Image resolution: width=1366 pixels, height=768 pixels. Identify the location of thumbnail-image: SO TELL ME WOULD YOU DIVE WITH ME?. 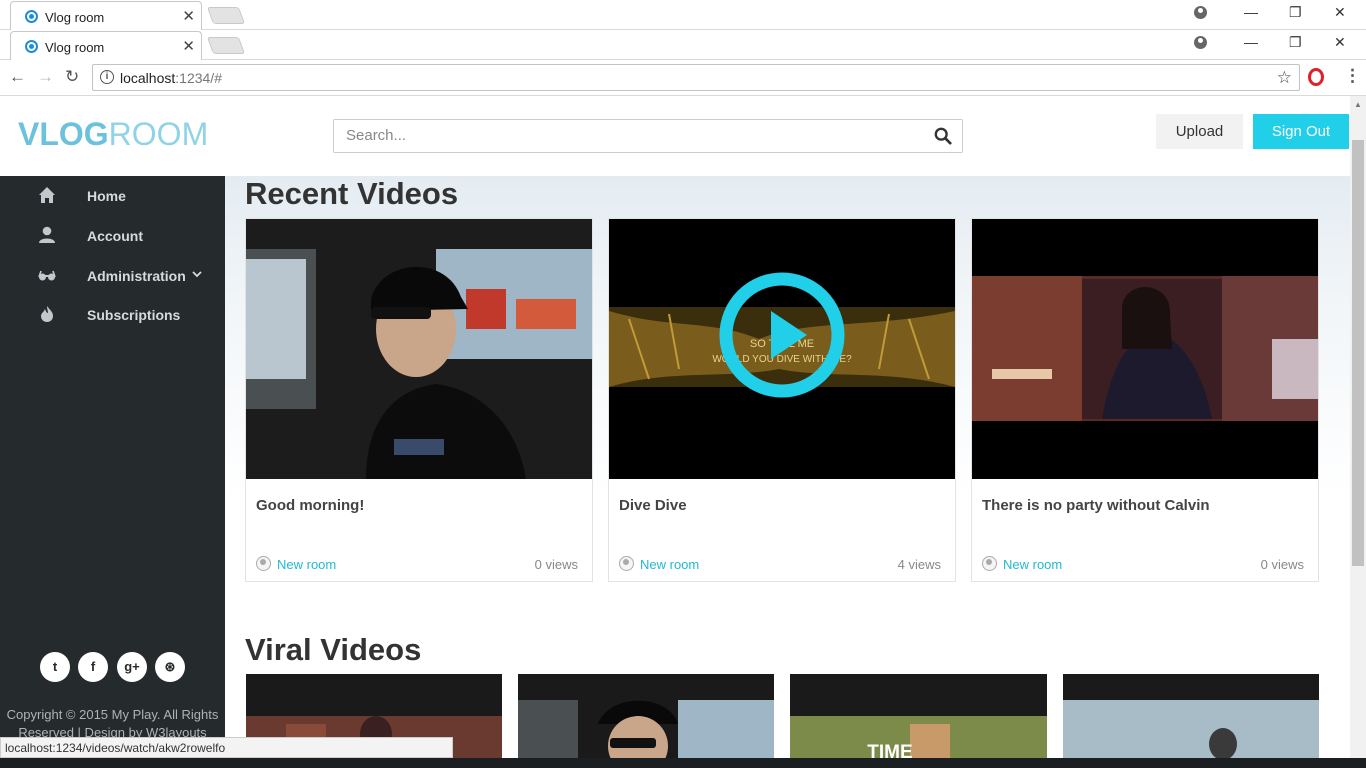
(782, 349).